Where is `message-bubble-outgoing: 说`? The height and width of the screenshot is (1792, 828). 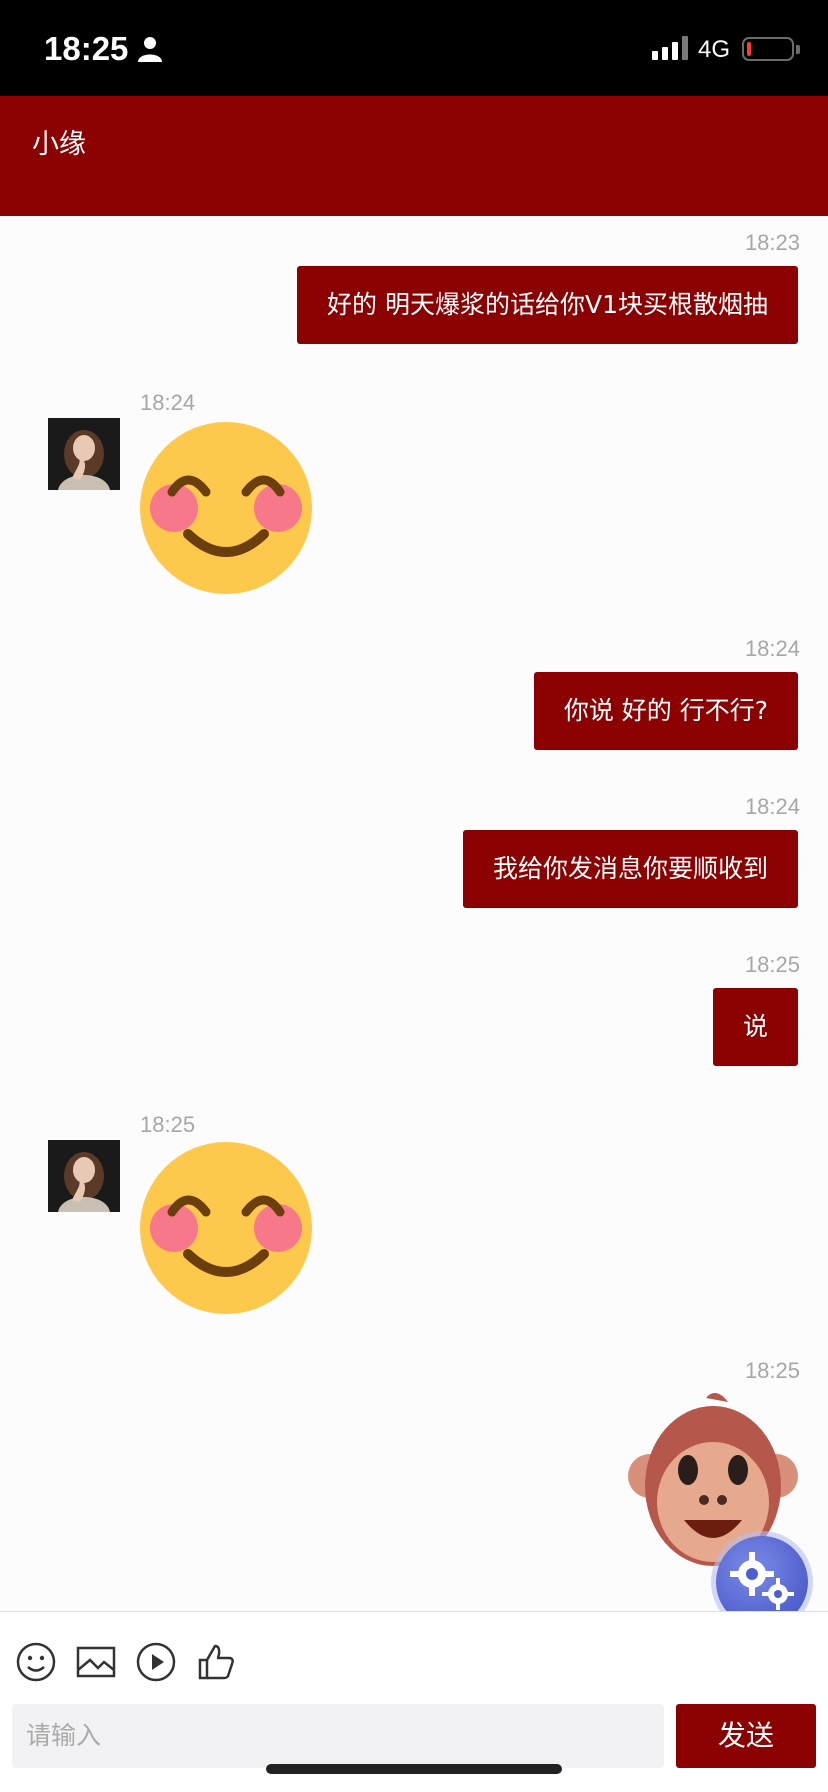 message-bubble-outgoing: 说 is located at coordinates (755, 1027).